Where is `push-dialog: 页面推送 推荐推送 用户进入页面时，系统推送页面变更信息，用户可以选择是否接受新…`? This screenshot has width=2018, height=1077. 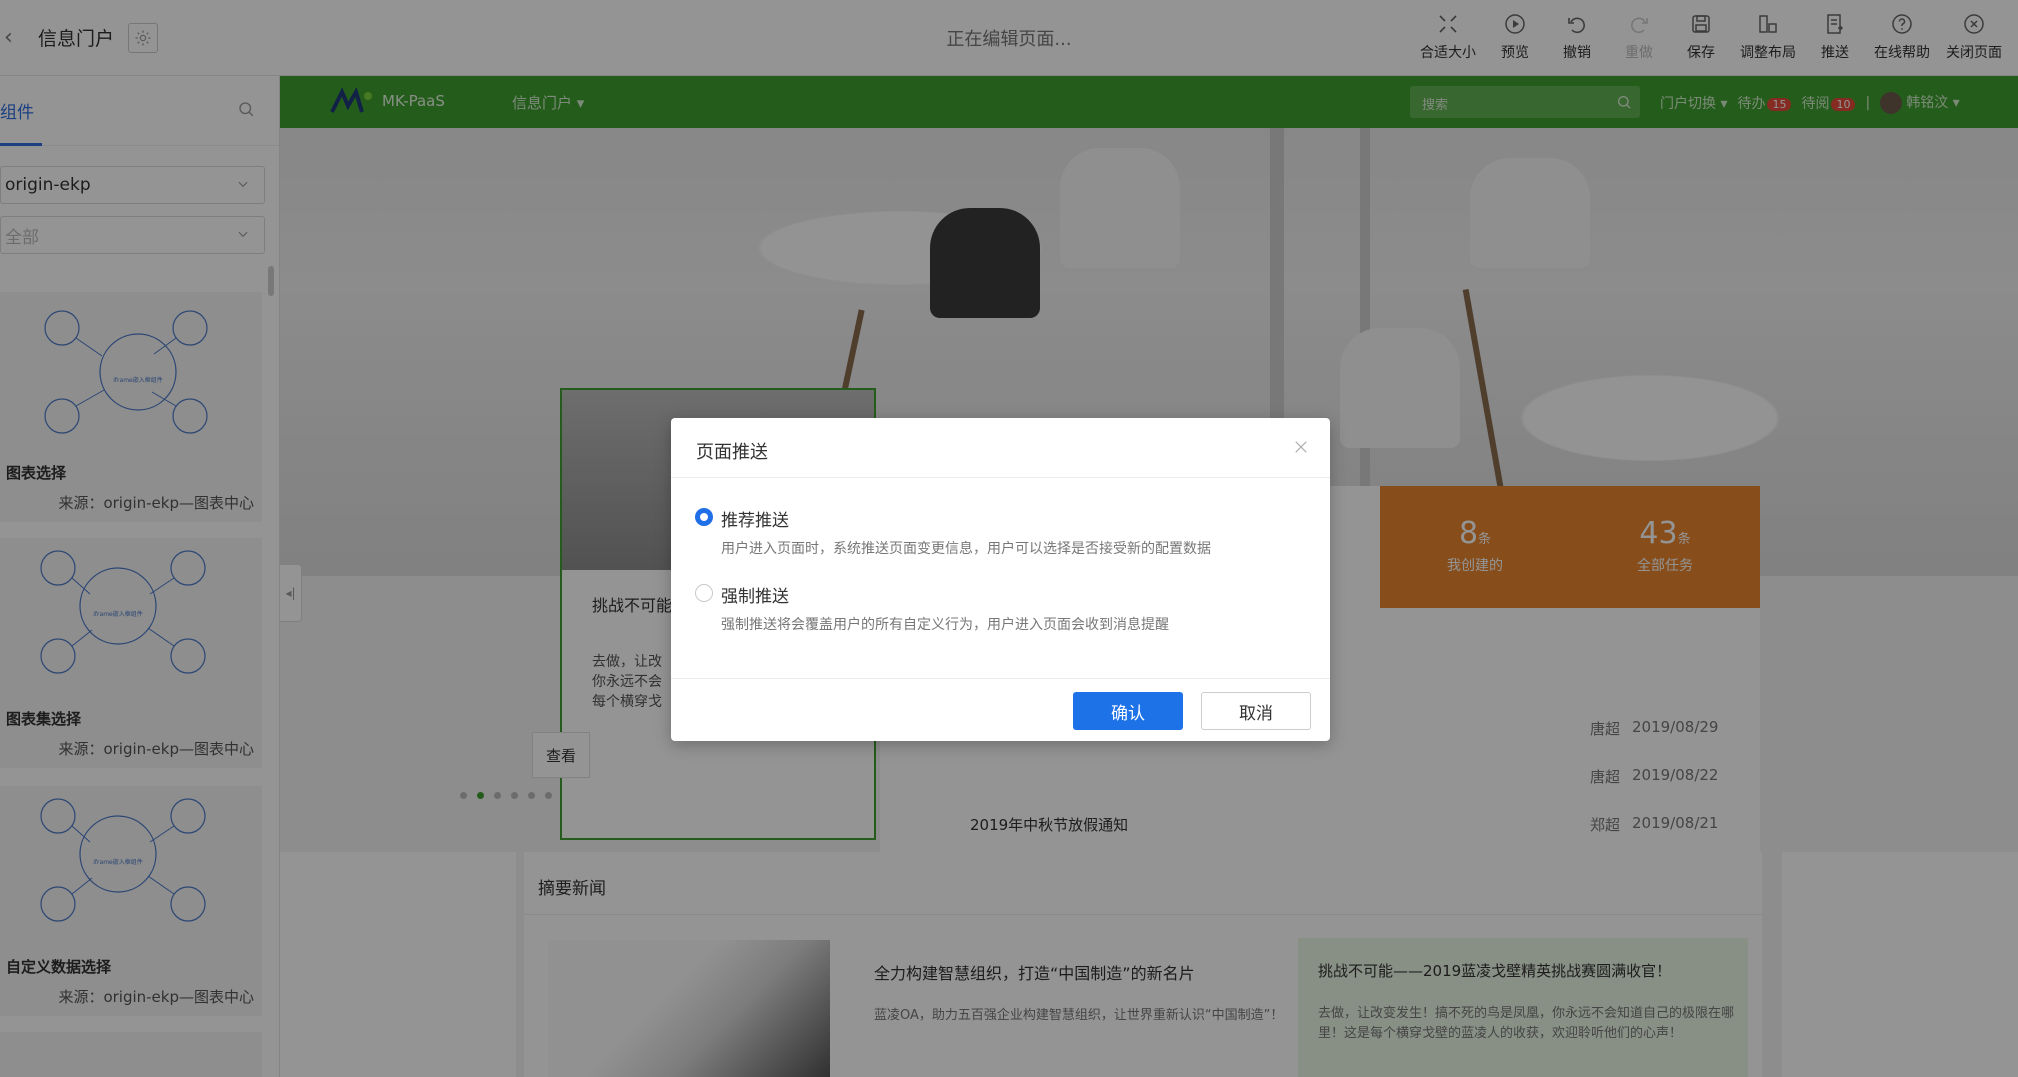
push-dialog: 页面推送 推荐推送 用户进入页面时，系统推送页面变更信息，用户可以选择是否接受新… is located at coordinates (1000, 579).